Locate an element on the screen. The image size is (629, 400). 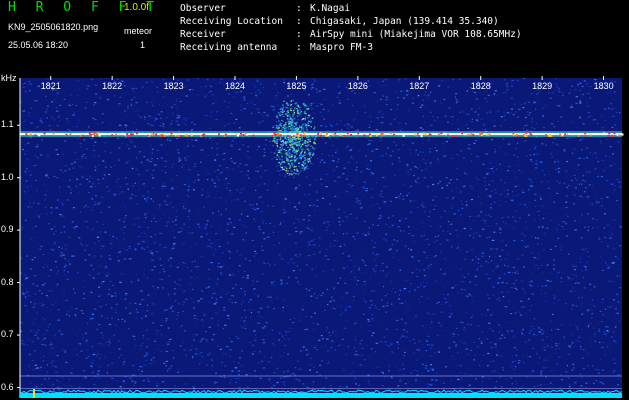
x-tick-label: 1824 is located at coordinates (235, 86).